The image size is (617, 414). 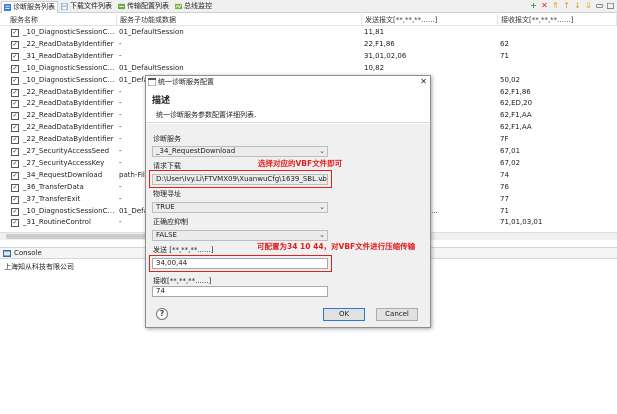 I want to click on service-label: 诊断服务, so click(x=167, y=139).